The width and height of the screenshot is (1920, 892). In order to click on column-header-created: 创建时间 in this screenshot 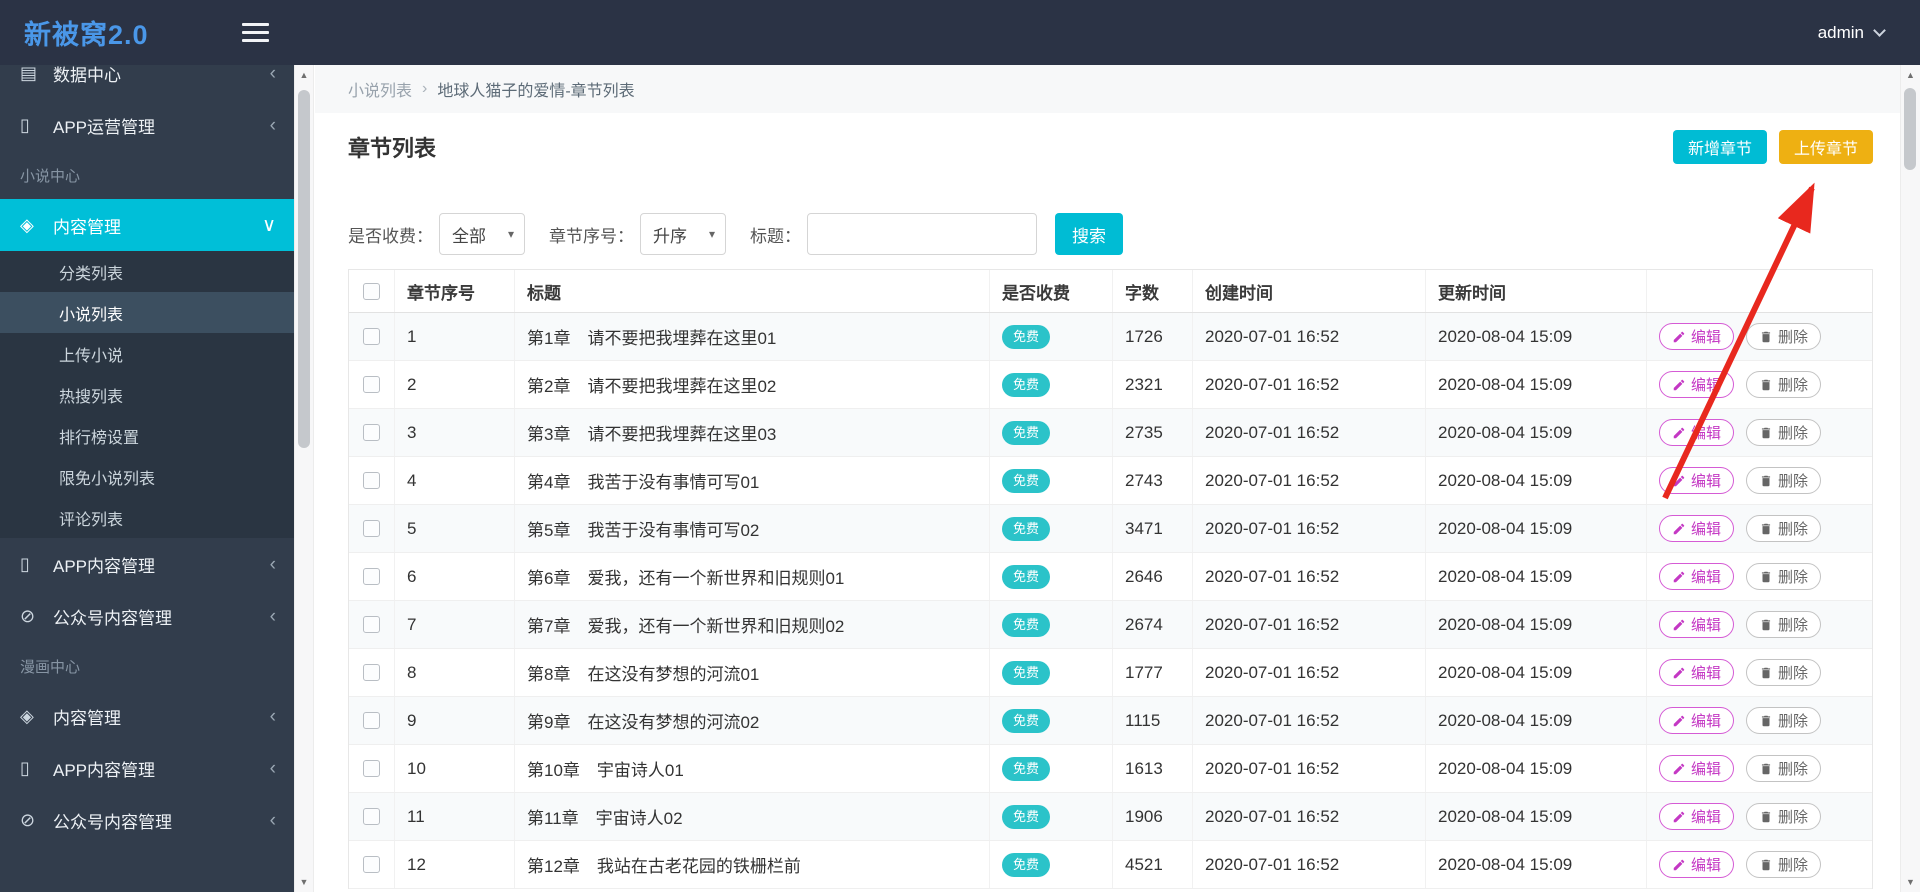, I will do `click(1309, 291)`.